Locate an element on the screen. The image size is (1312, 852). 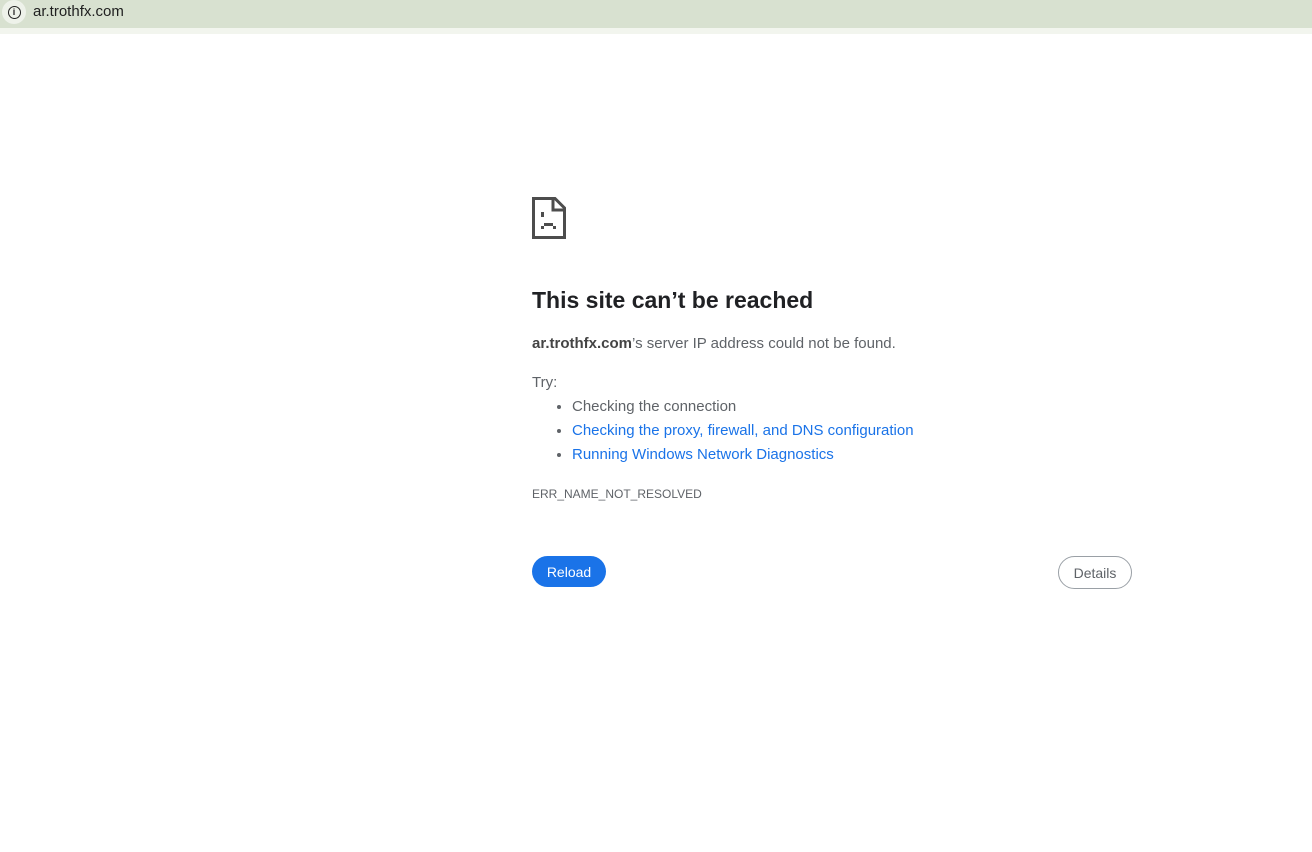
info-icon: i is located at coordinates (14, 12).